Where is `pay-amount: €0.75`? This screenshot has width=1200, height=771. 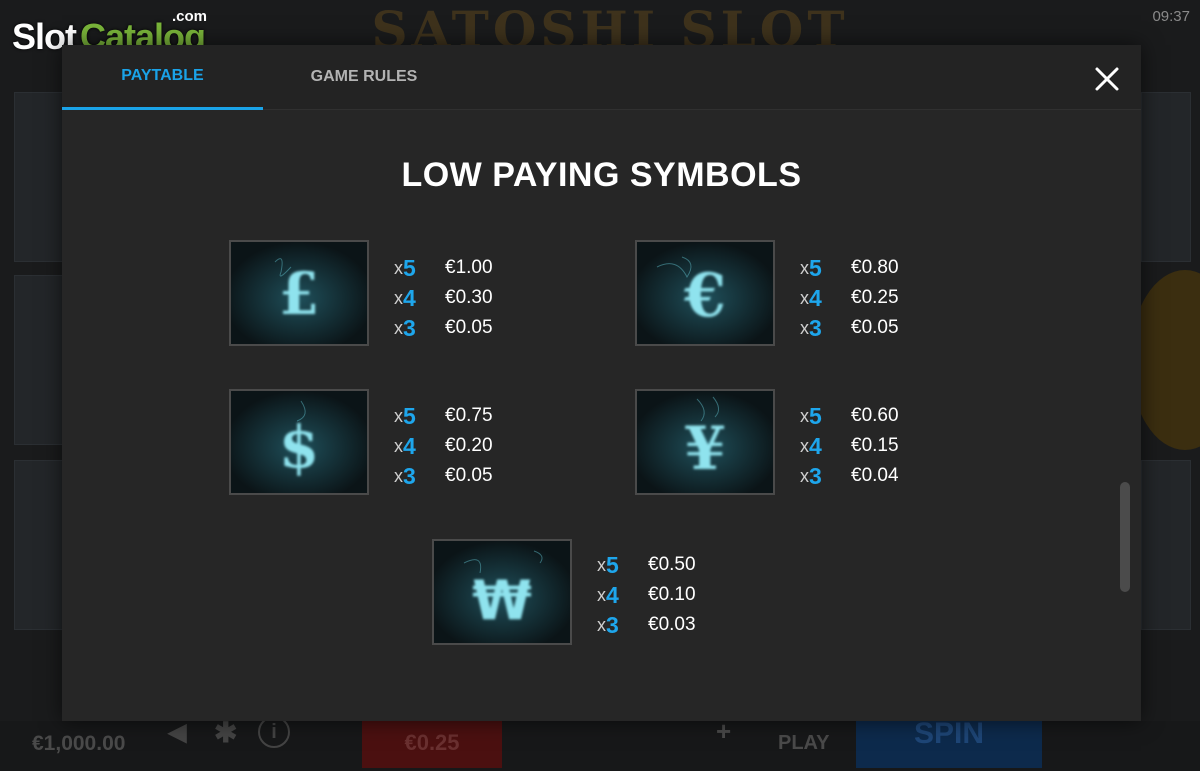
pay-amount: €0.75 is located at coordinates (469, 415).